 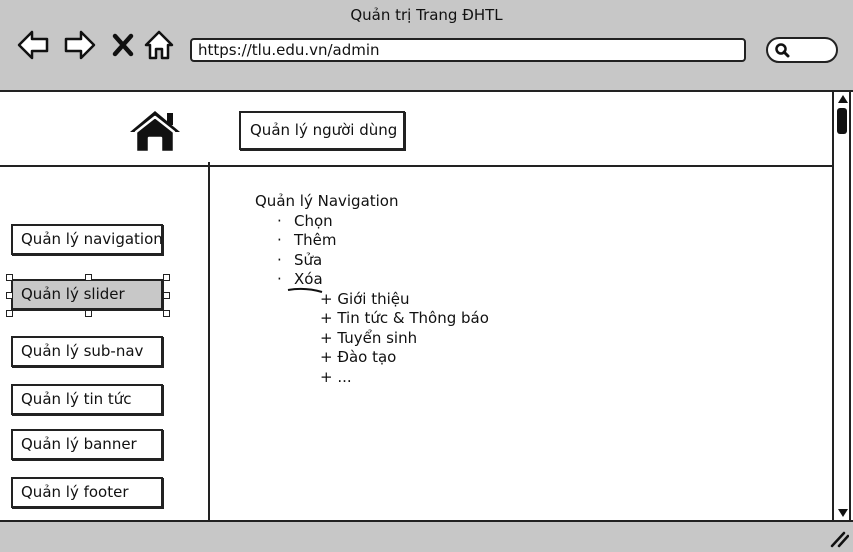 I want to click on sub-list-item: + Tin tức & Thông báo, so click(x=372, y=319).